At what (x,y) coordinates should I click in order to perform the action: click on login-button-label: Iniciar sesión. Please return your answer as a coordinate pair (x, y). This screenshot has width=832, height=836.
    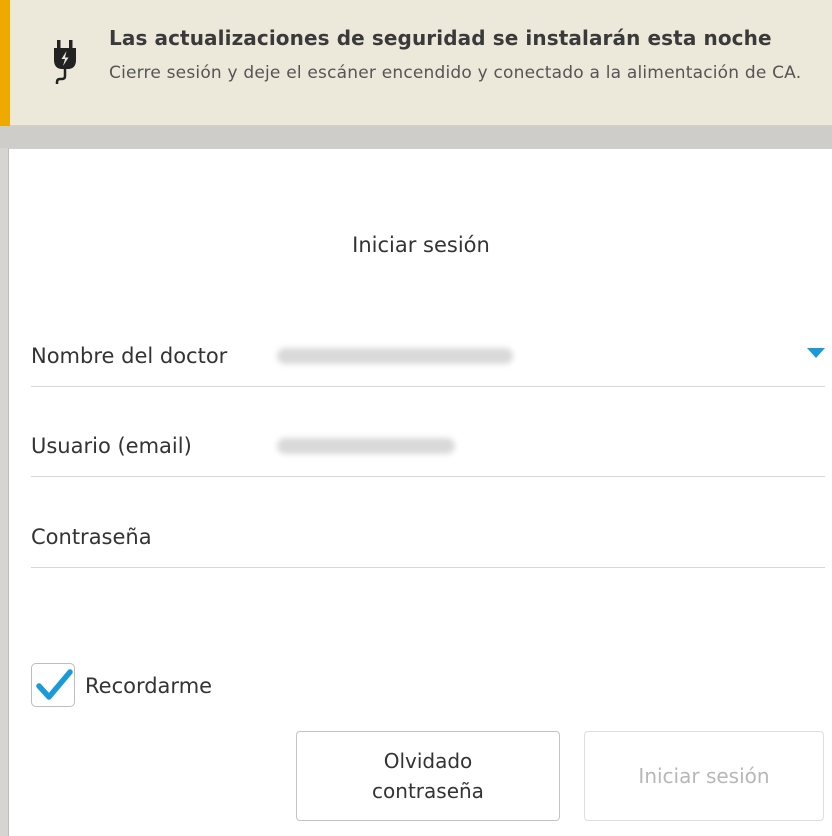
    Looking at the image, I should click on (704, 776).